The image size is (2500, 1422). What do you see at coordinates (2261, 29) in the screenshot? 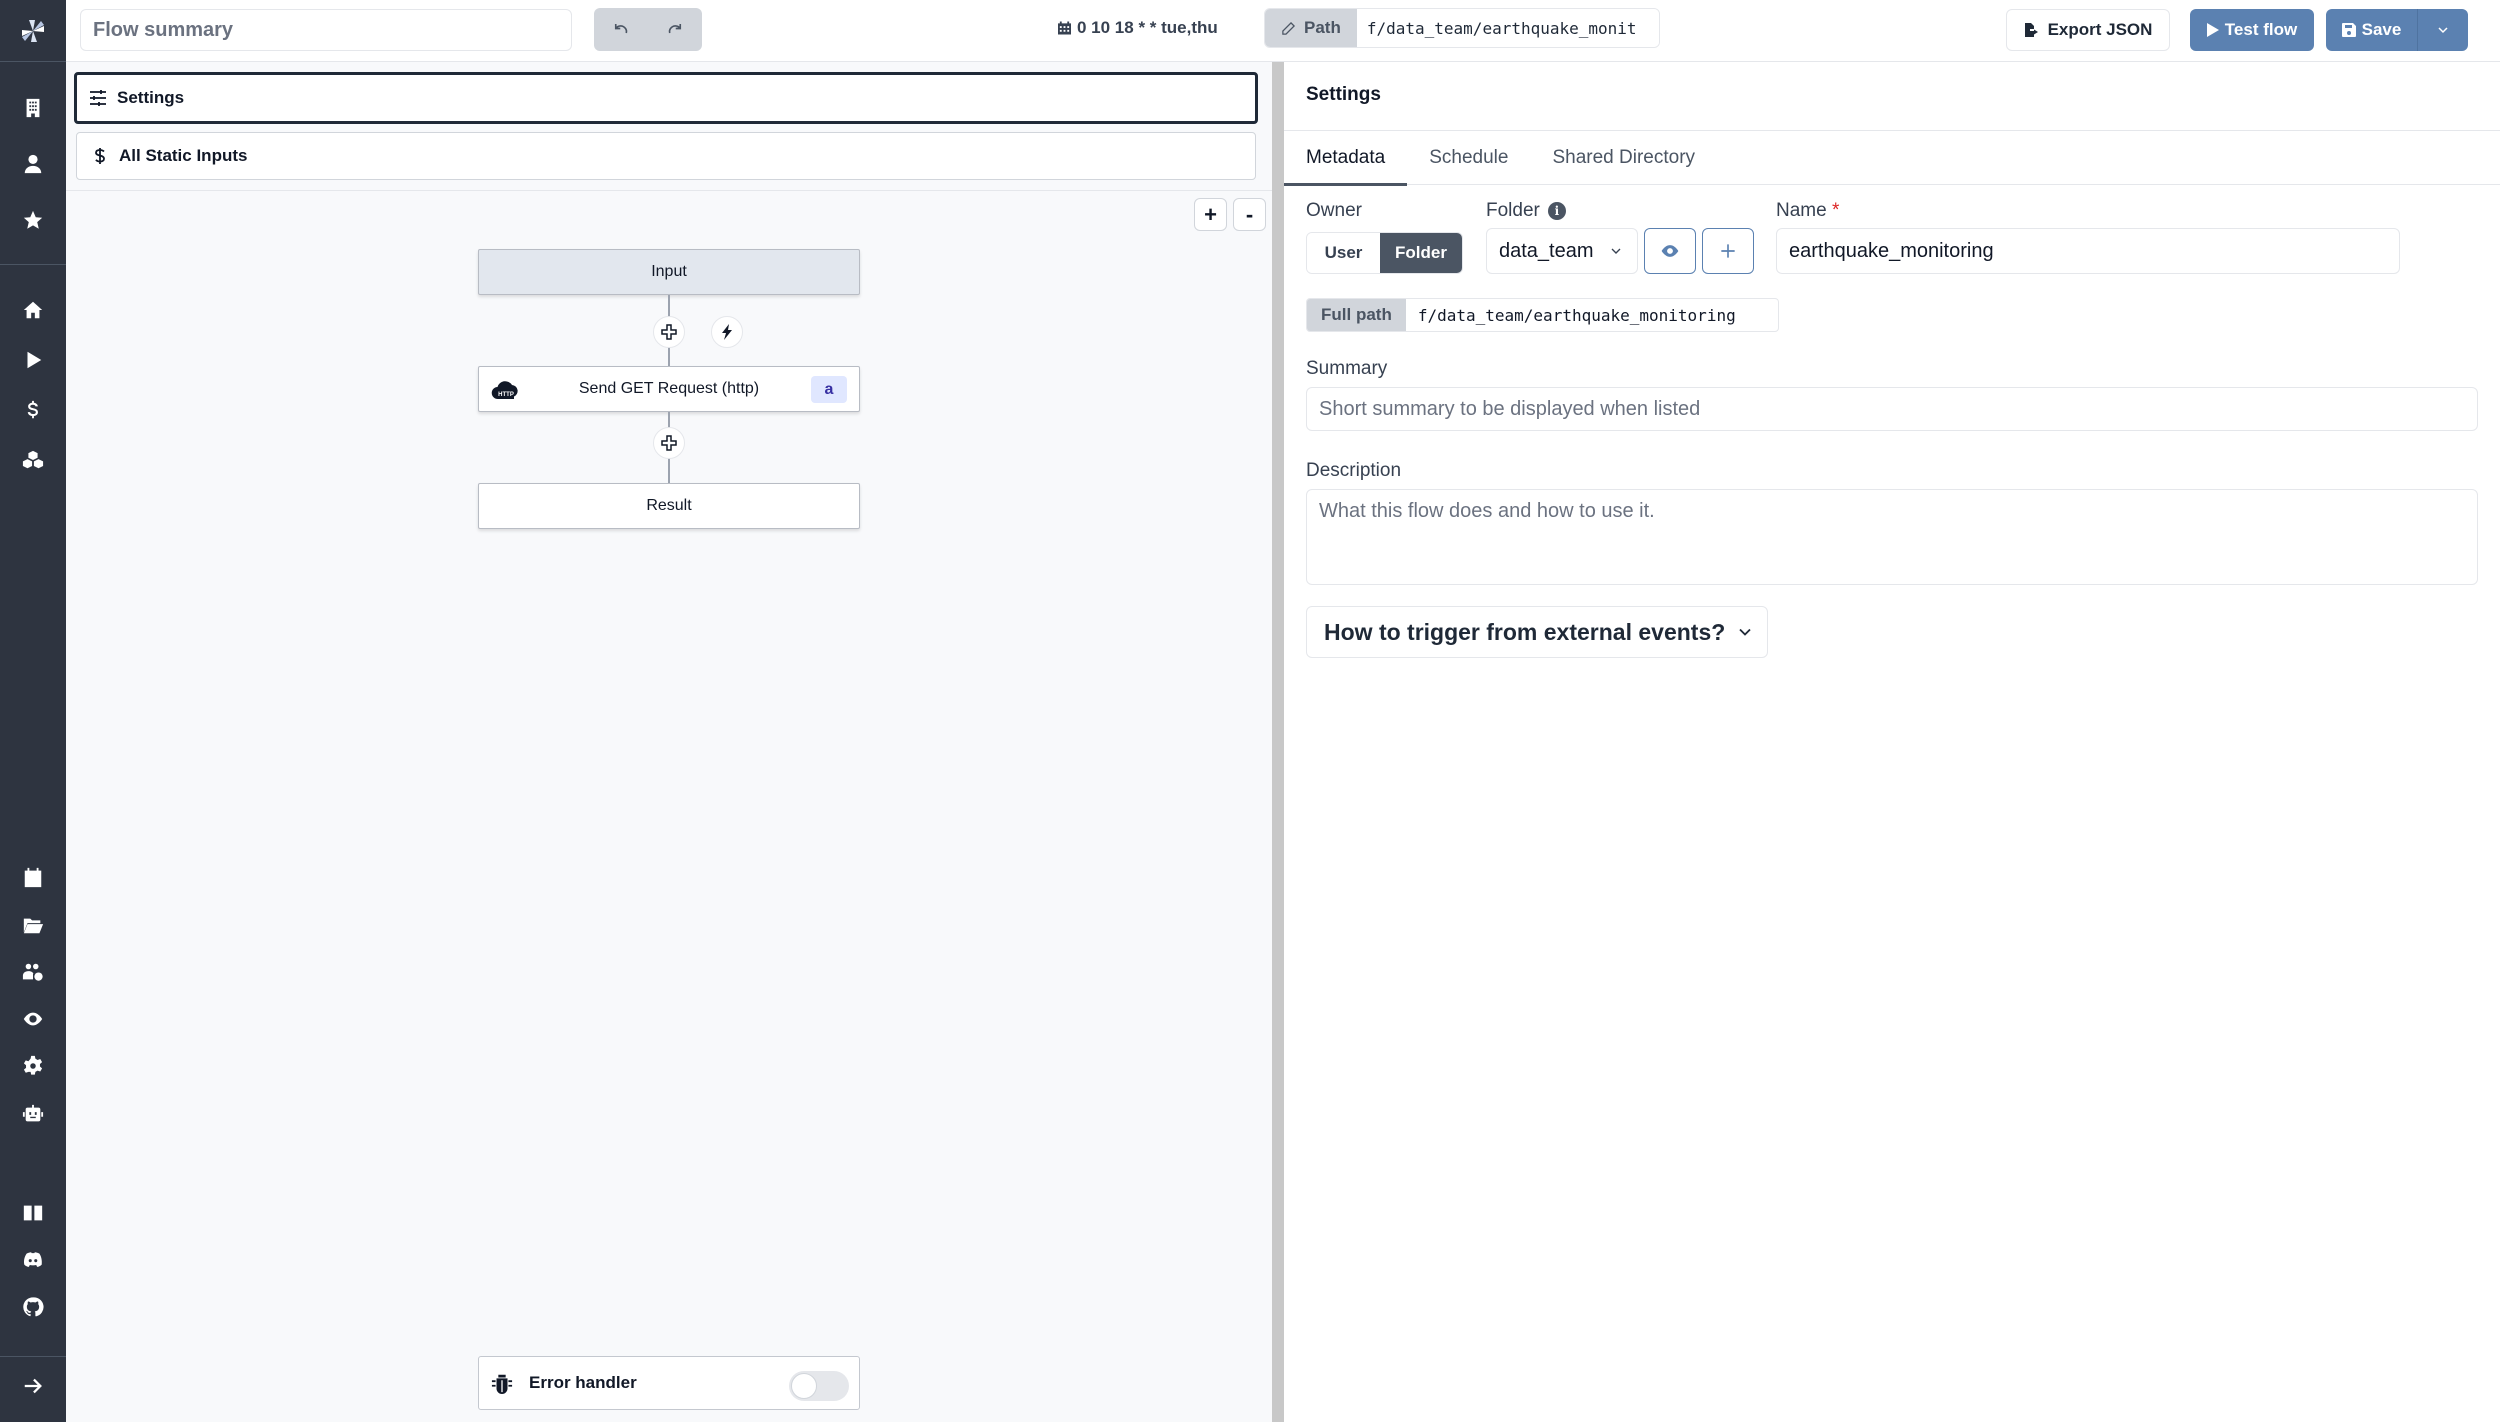
I see `test-flow-label: Test flow` at bounding box center [2261, 29].